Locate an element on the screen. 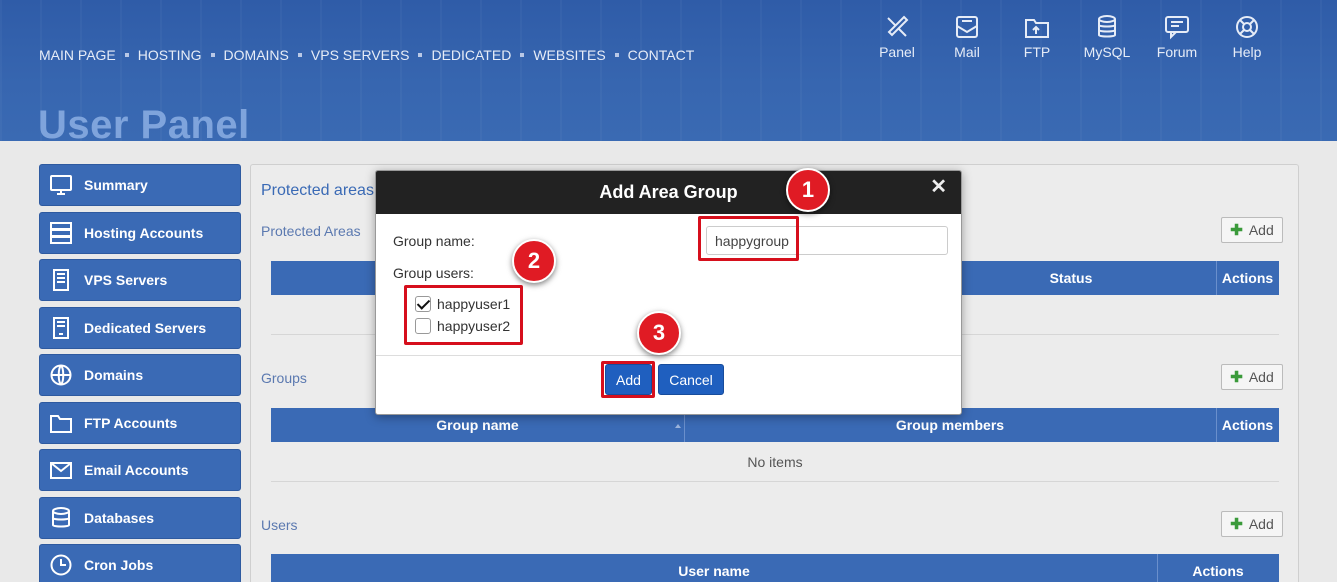  nav-hosting: HOSTING is located at coordinates (170, 55).